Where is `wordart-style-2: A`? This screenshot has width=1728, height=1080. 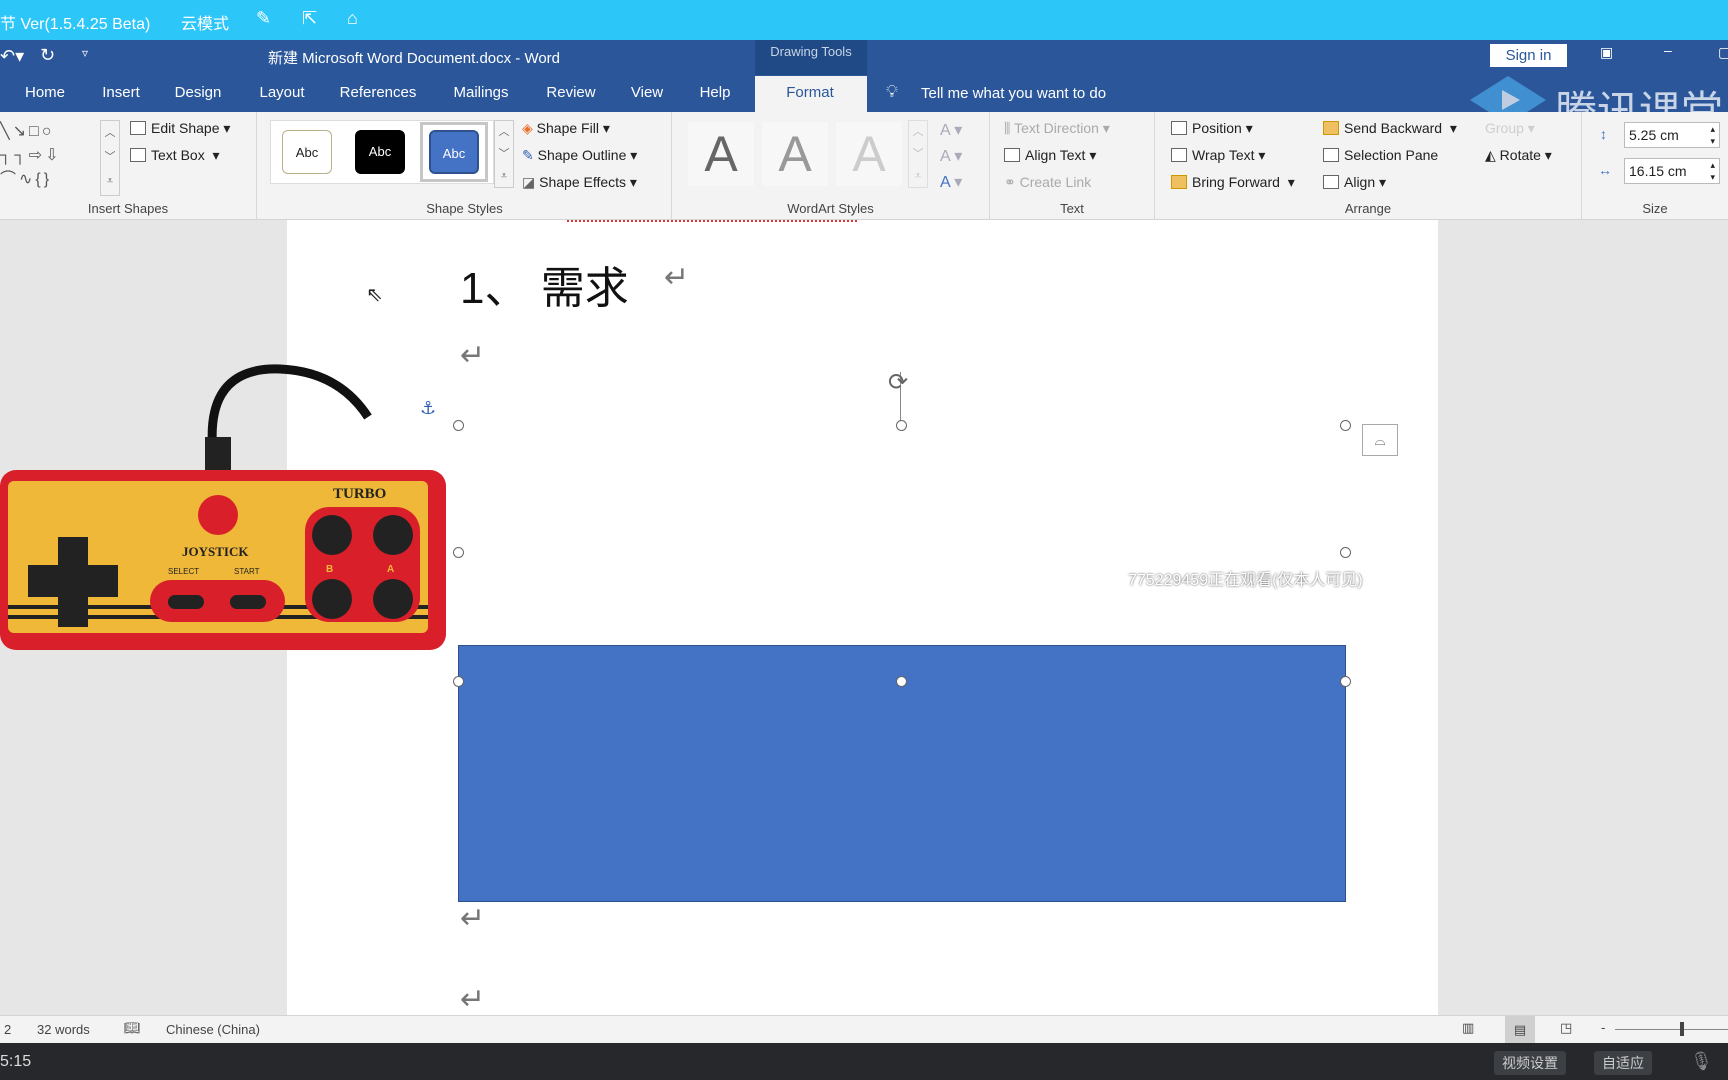
wordart-style-2: A is located at coordinates (795, 154).